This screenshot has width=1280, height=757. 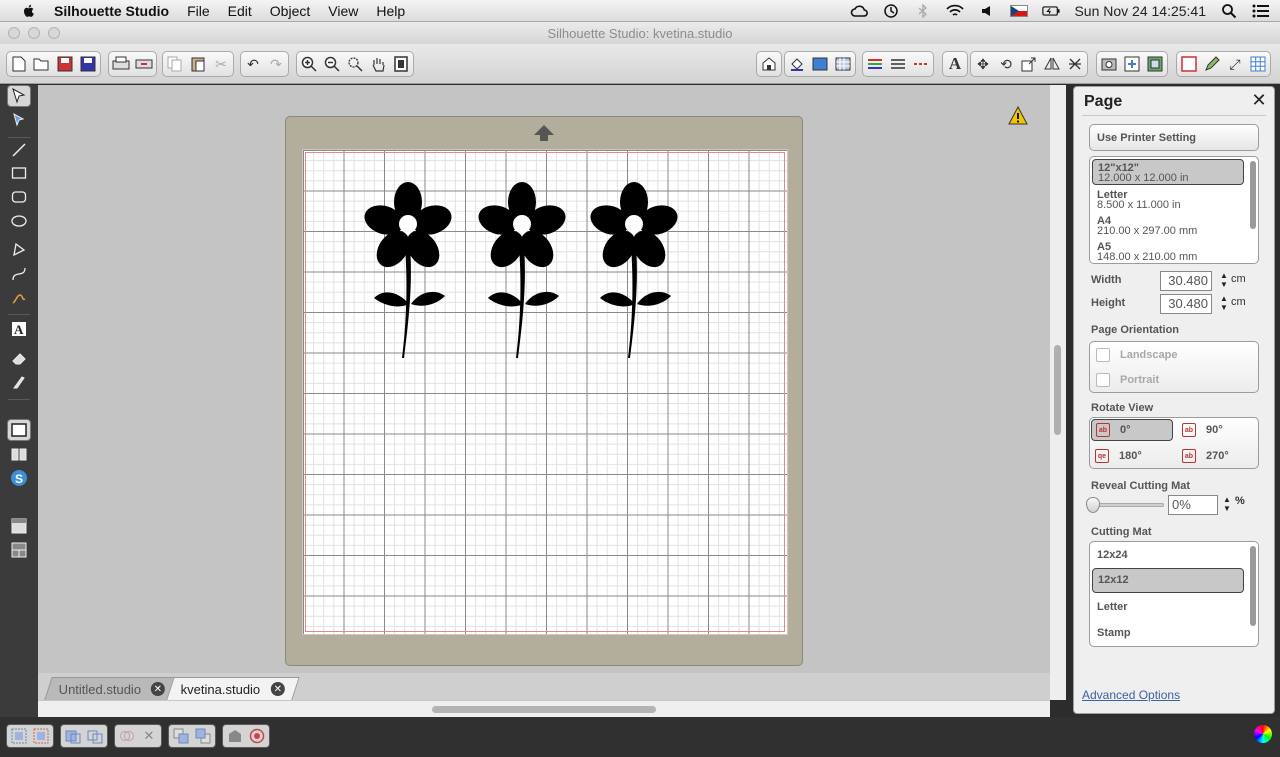 What do you see at coordinates (1186, 304) in the screenshot?
I see `height-field: 30.480` at bounding box center [1186, 304].